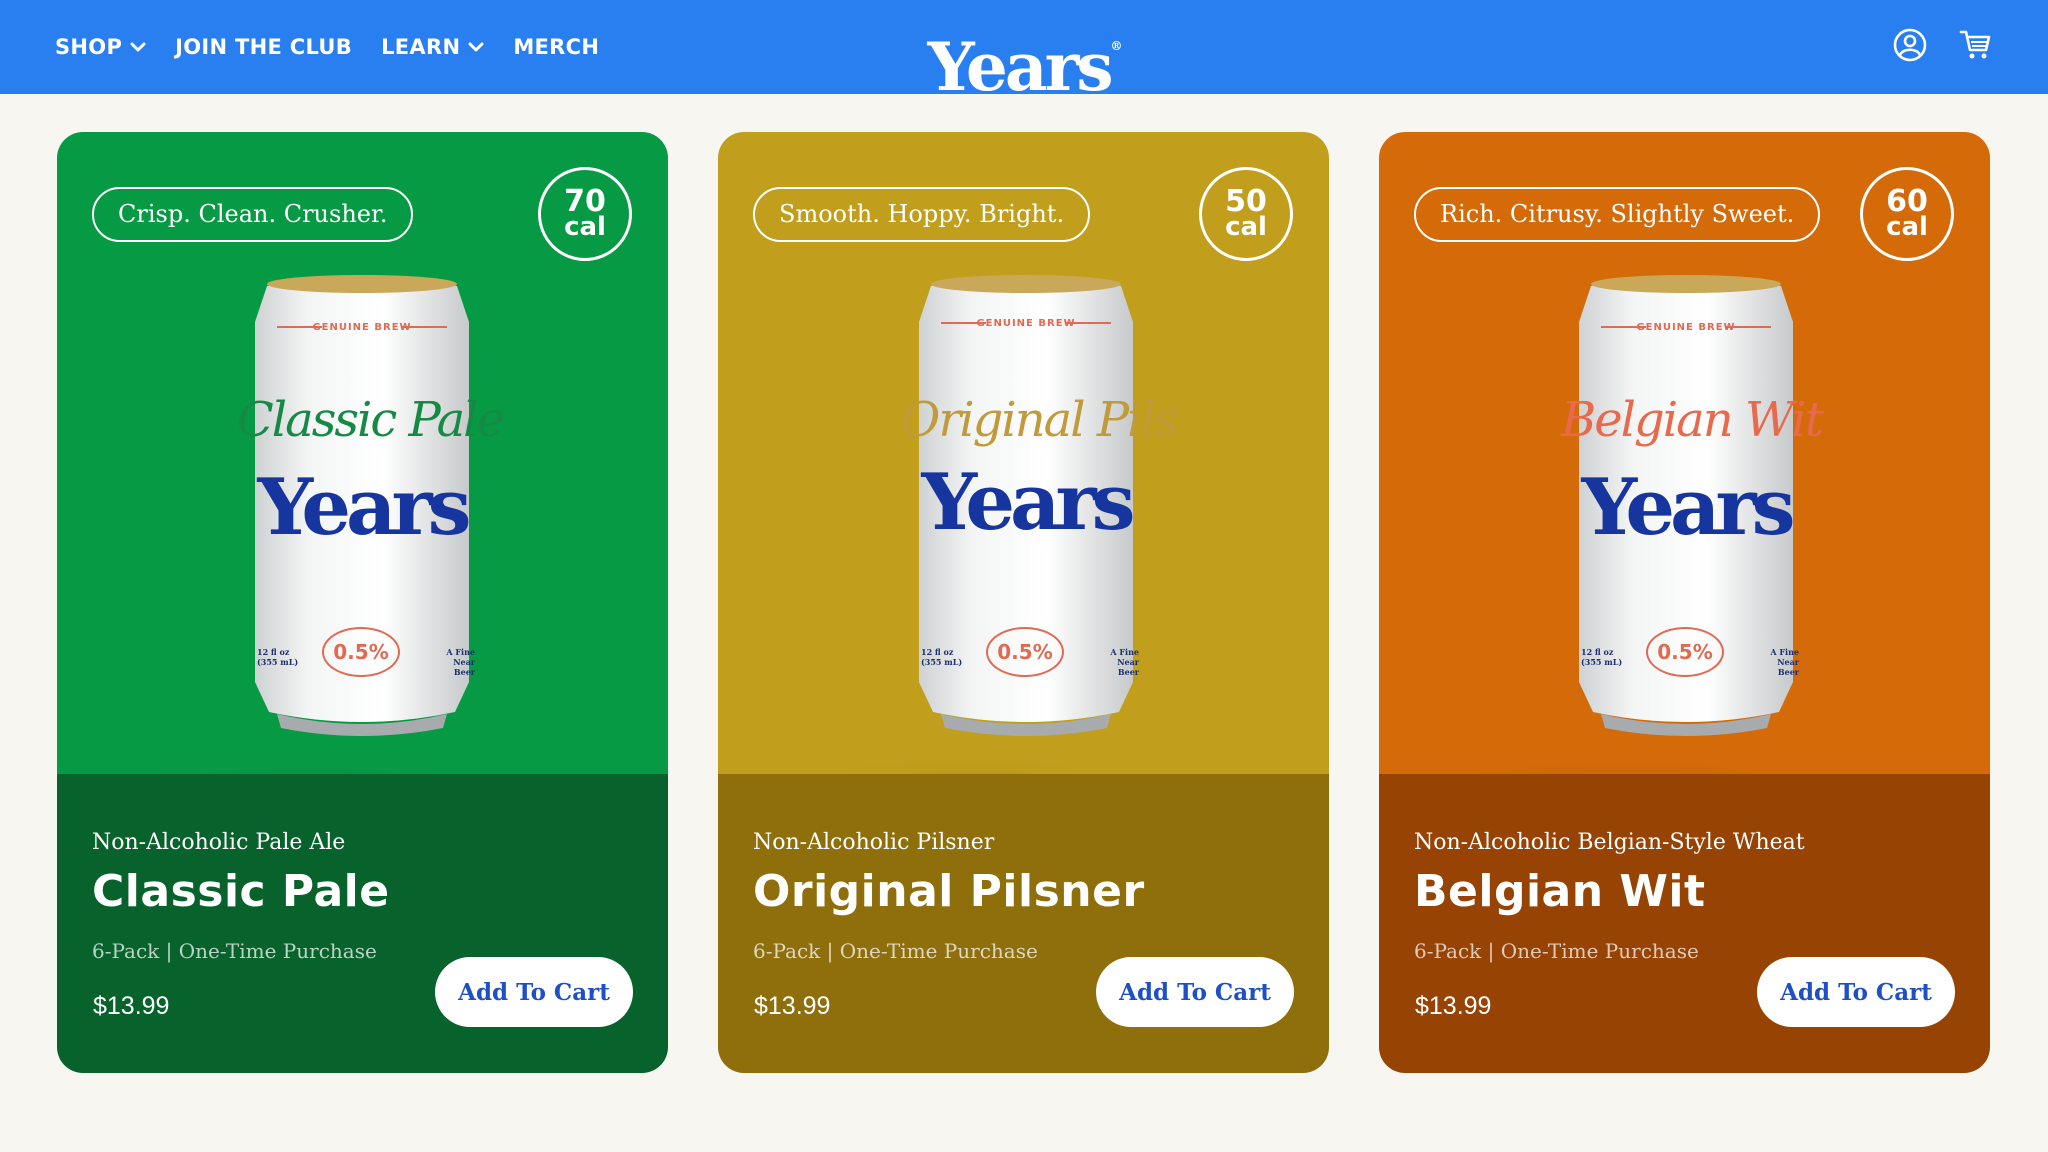  Describe the element at coordinates (1692, 420) in the screenshot. I see `can-product-name: Belgian Wit` at that location.